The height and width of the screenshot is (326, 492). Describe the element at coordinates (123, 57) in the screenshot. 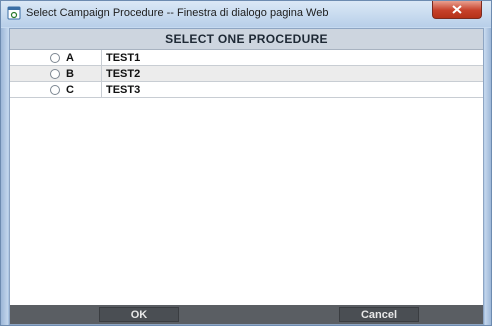

I see `procedure-name: TEST1` at that location.